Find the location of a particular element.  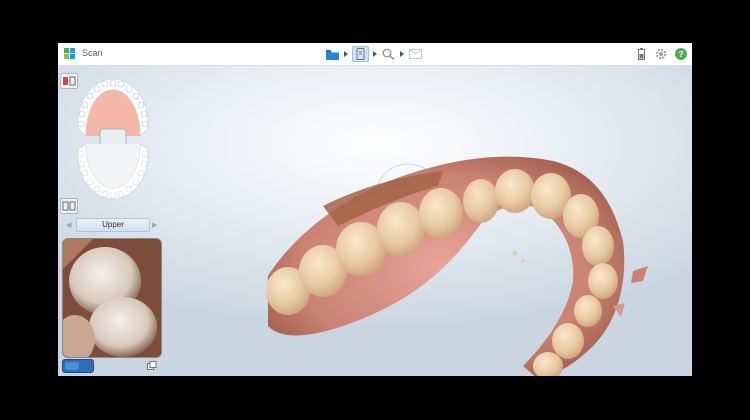

step-review is located at coordinates (388, 54).